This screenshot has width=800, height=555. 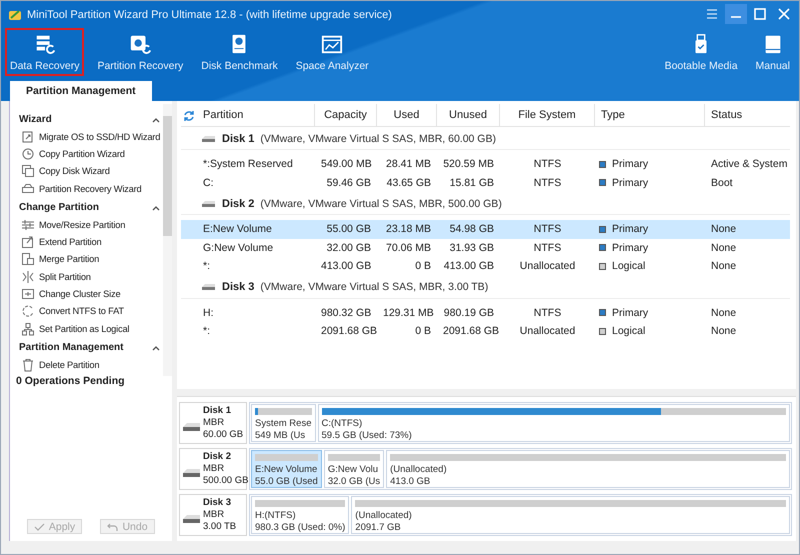 I want to click on sidebar-item: Delete Partition, so click(x=89, y=364).